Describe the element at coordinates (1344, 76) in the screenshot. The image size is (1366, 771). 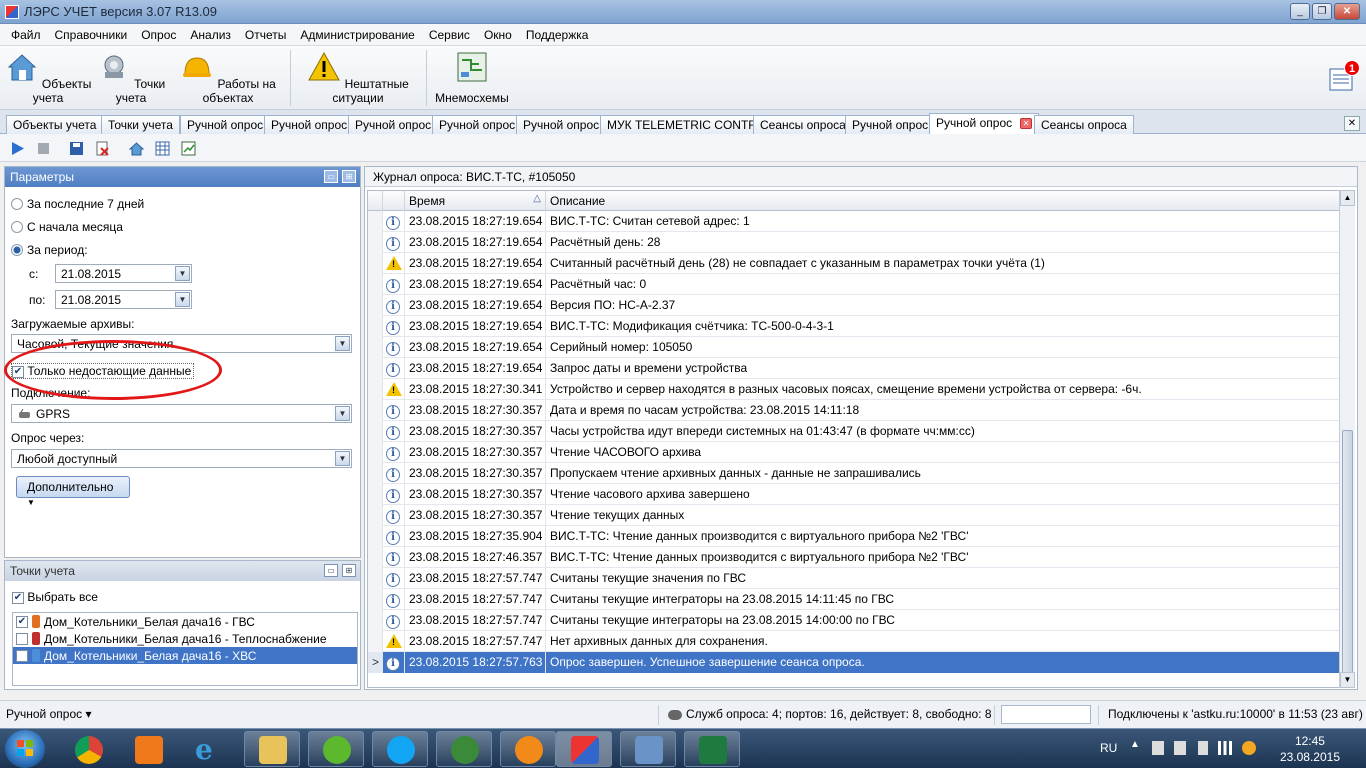
I see `notifications-button: 1` at that location.